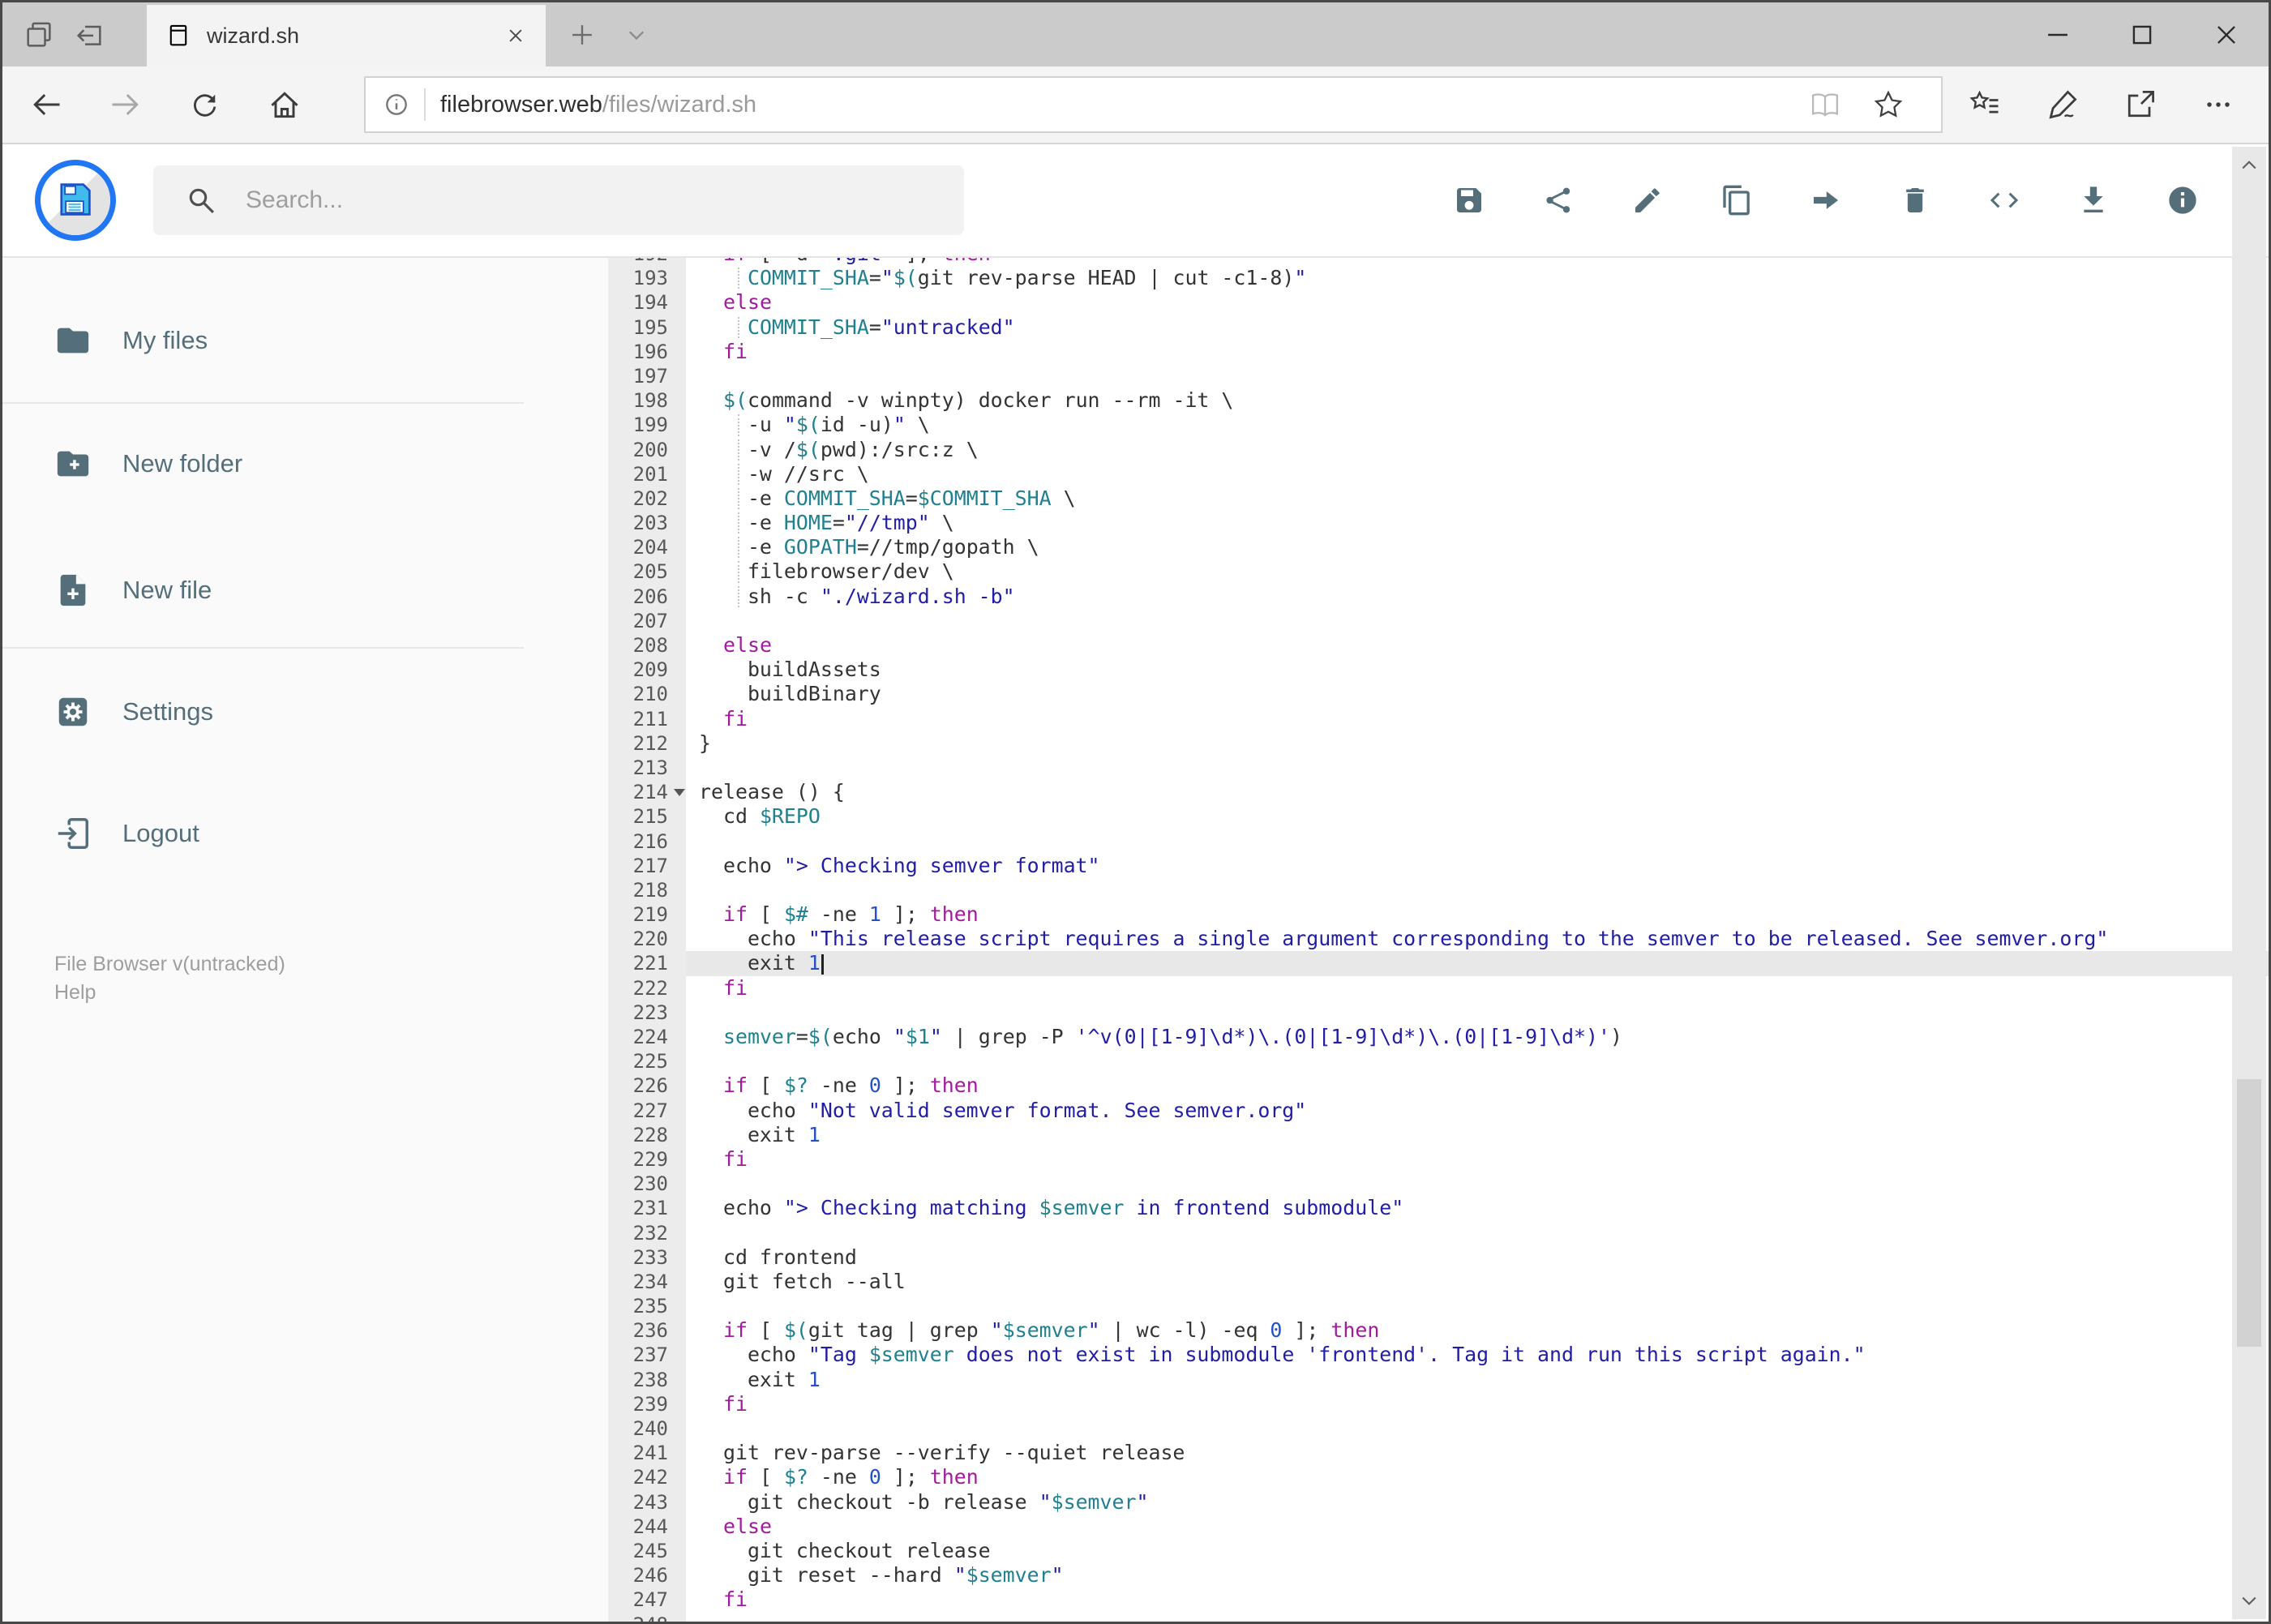  What do you see at coordinates (1477, 523) in the screenshot?
I see `code-line-text: -e HOME="//tmp" \` at bounding box center [1477, 523].